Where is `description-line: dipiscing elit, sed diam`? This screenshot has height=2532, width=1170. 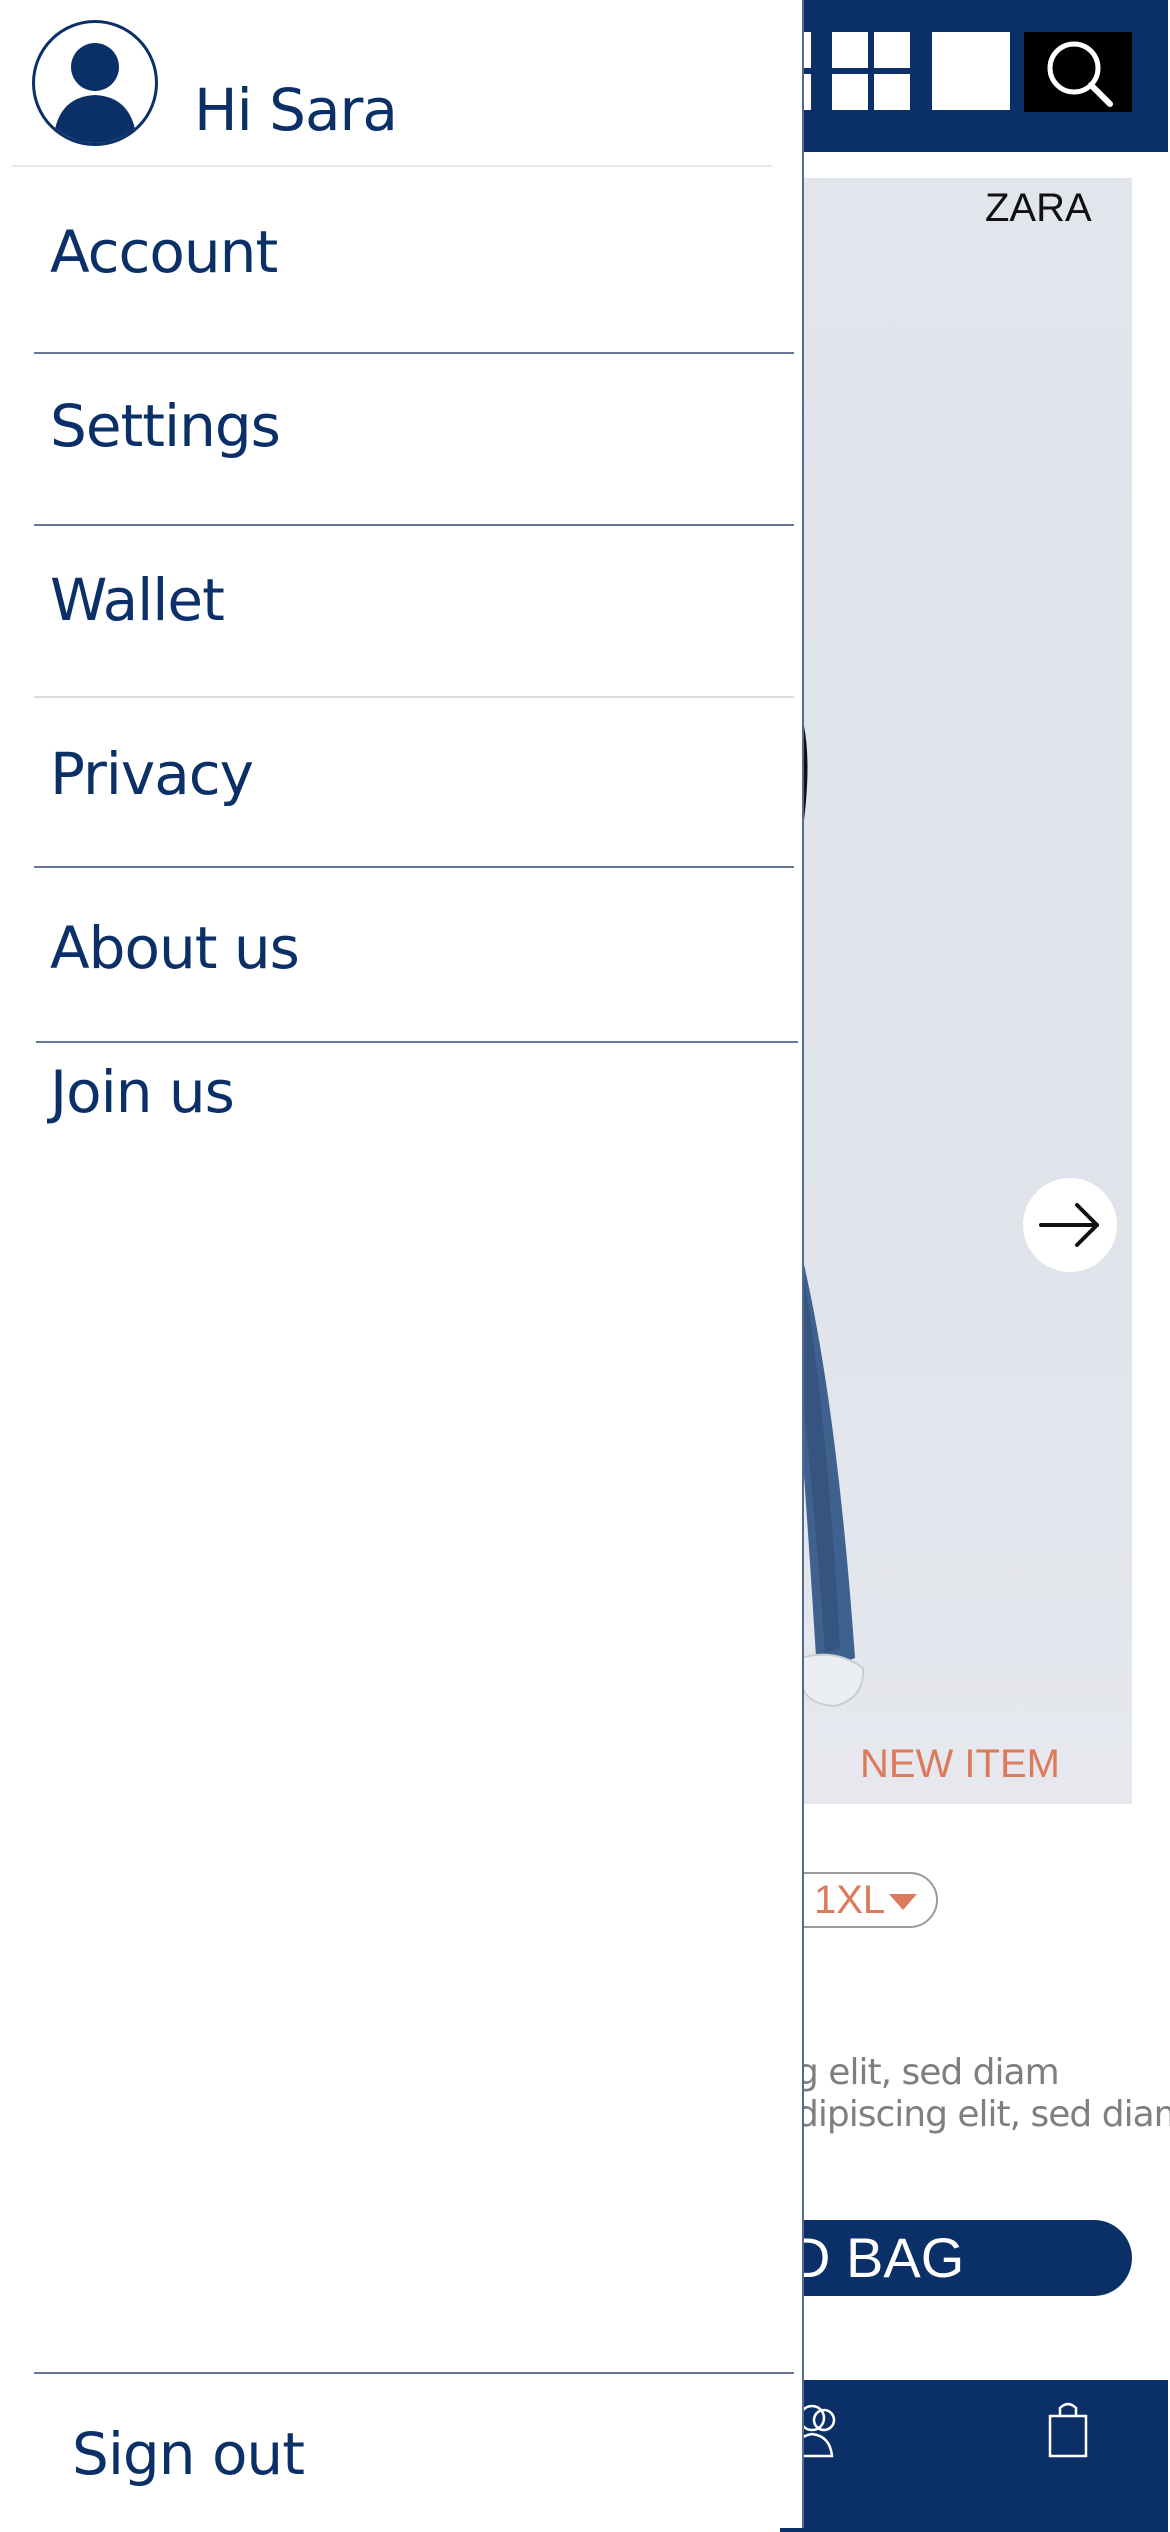
description-line: dipiscing elit, sed diam is located at coordinates (983, 2114).